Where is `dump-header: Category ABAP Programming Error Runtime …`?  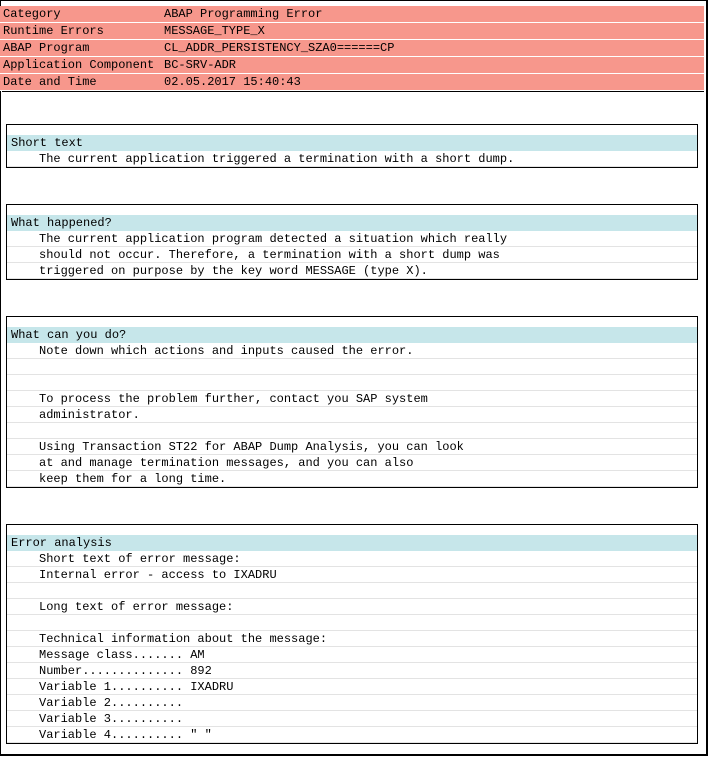
dump-header: Category ABAP Programming Error Runtime … is located at coordinates (352, 48).